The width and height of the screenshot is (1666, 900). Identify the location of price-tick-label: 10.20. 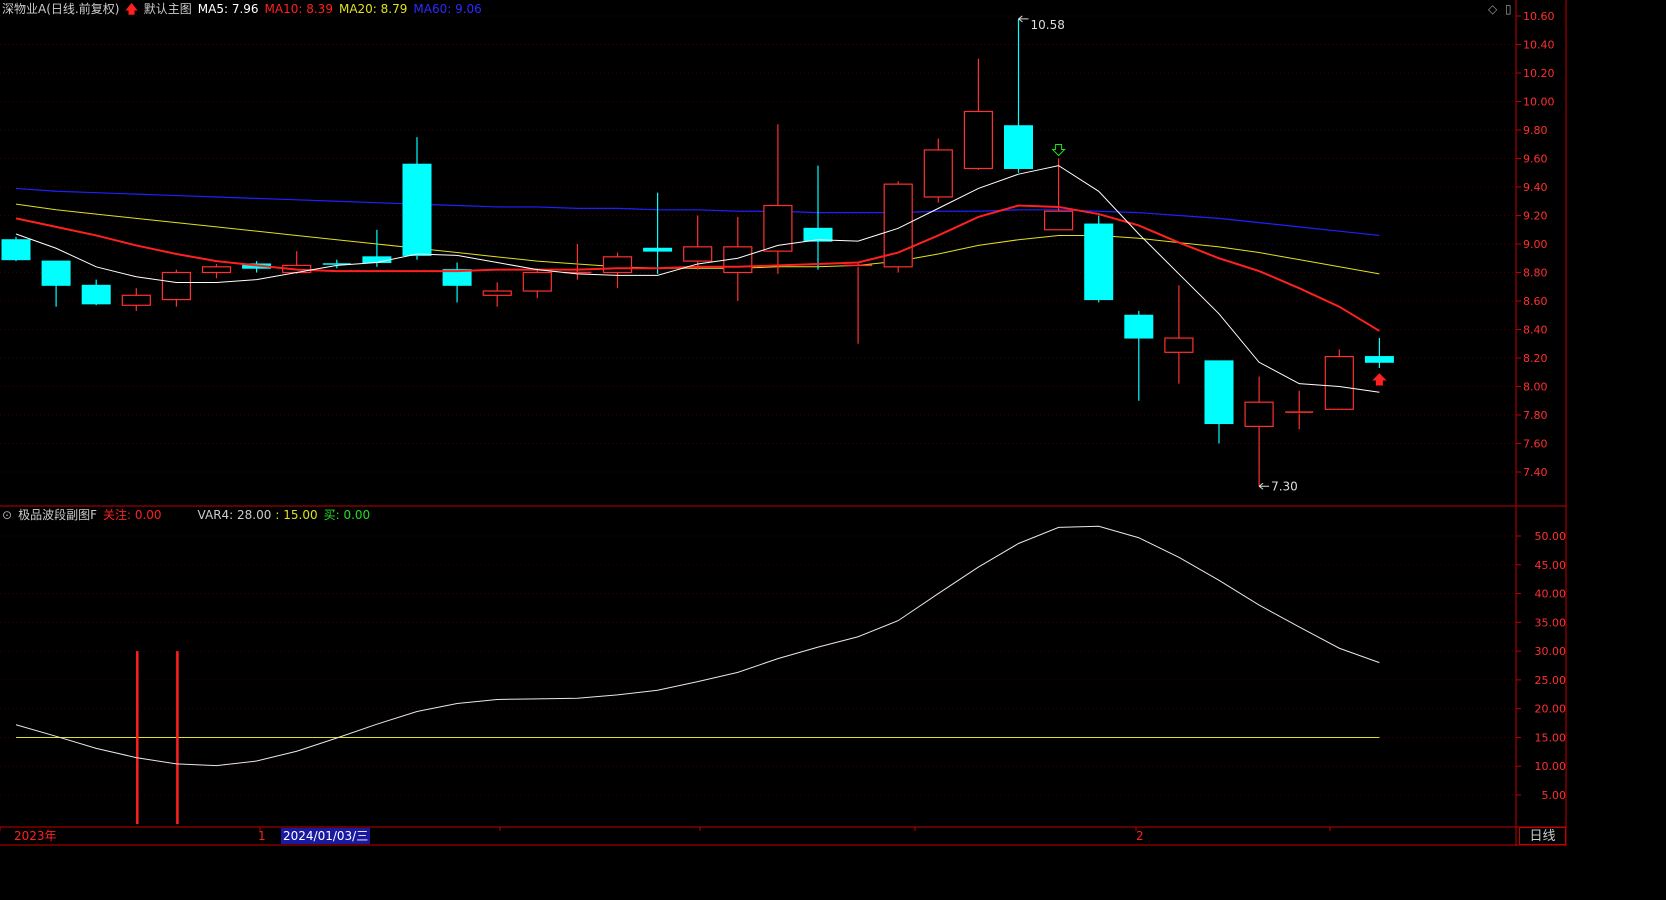
(1539, 73).